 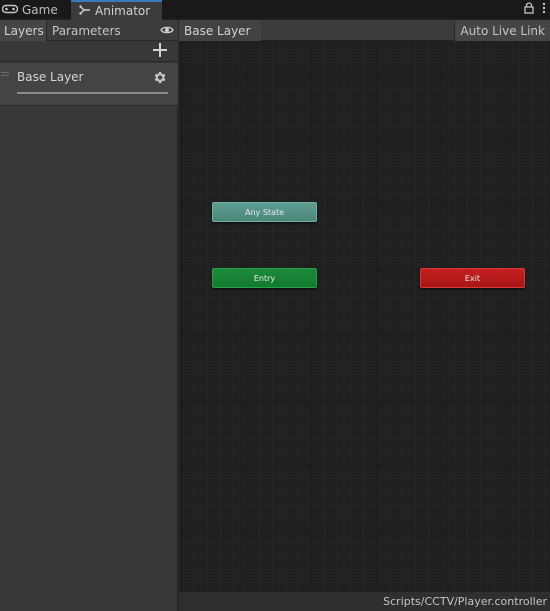 What do you see at coordinates (10, 10) in the screenshot?
I see `gamepad-icon` at bounding box center [10, 10].